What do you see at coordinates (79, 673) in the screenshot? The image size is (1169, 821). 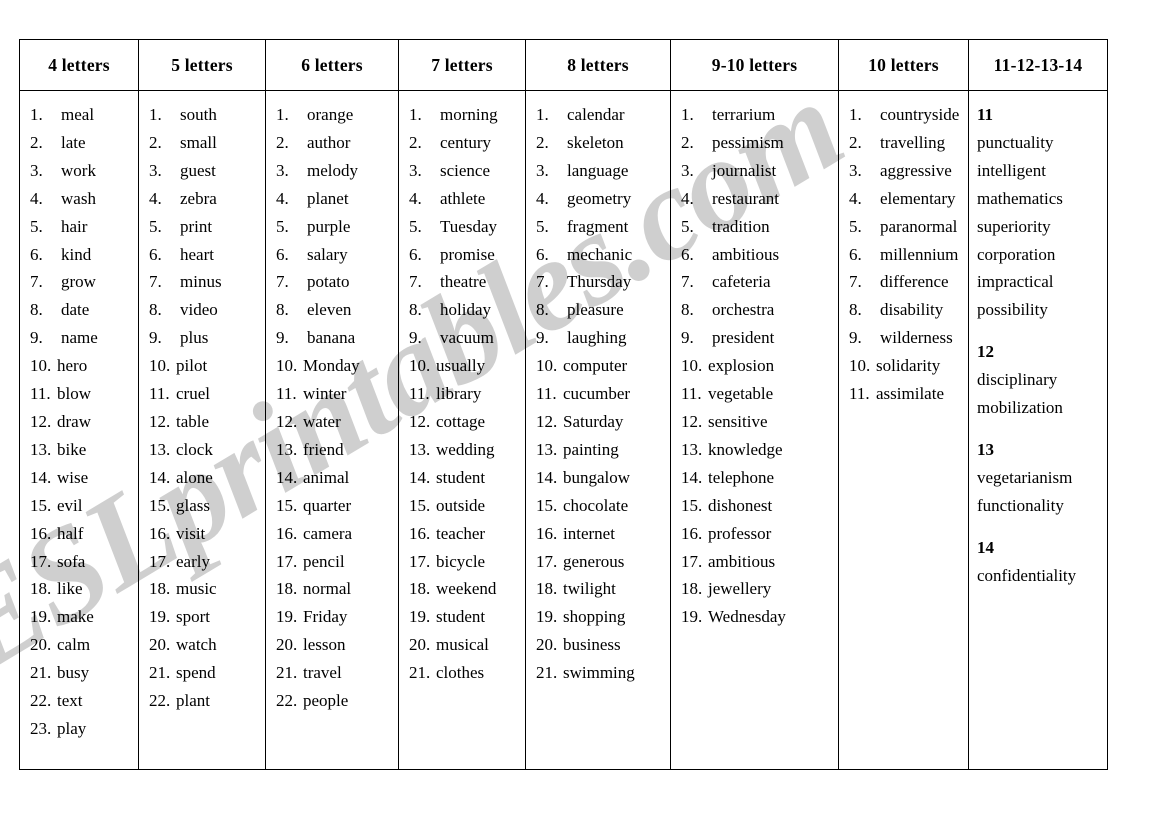 I see `word-list-item: 21. busy` at bounding box center [79, 673].